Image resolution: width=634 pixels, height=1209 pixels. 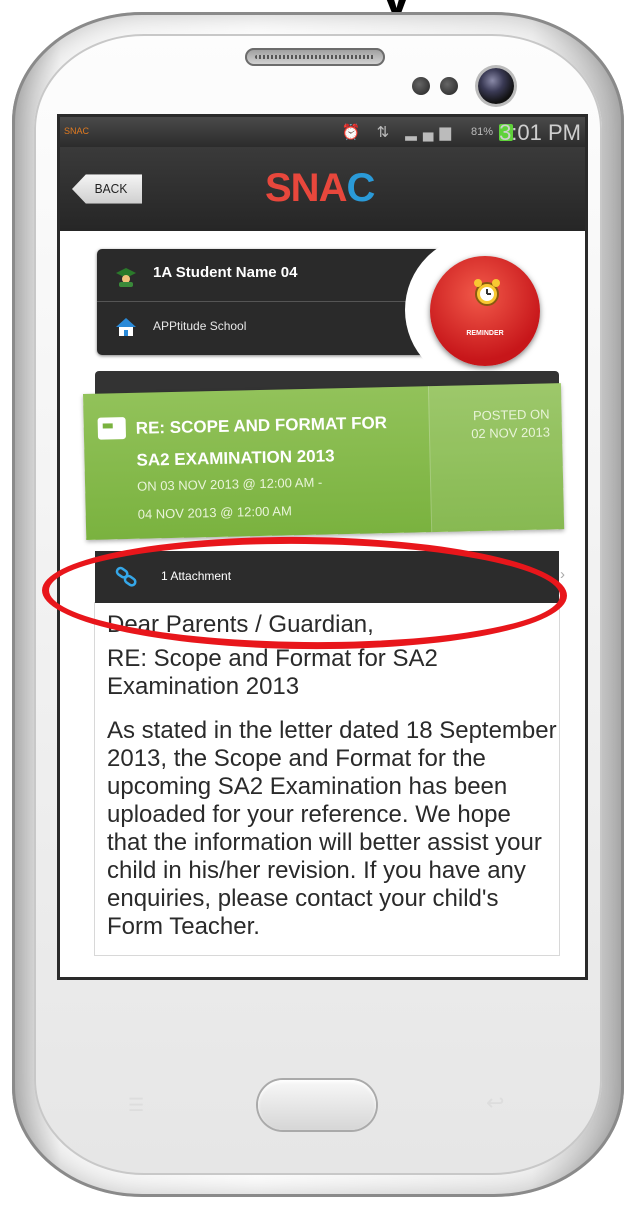 I want to click on signal-icon: ⏰ ⇅ ▂▄▆, so click(x=399, y=132).